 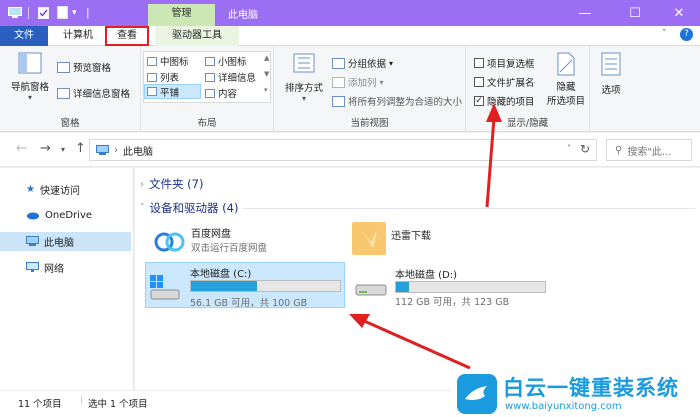 I want to click on brand-watermark: 白云一键重装系统 www.baiyunxitong.com, so click(x=575, y=393).